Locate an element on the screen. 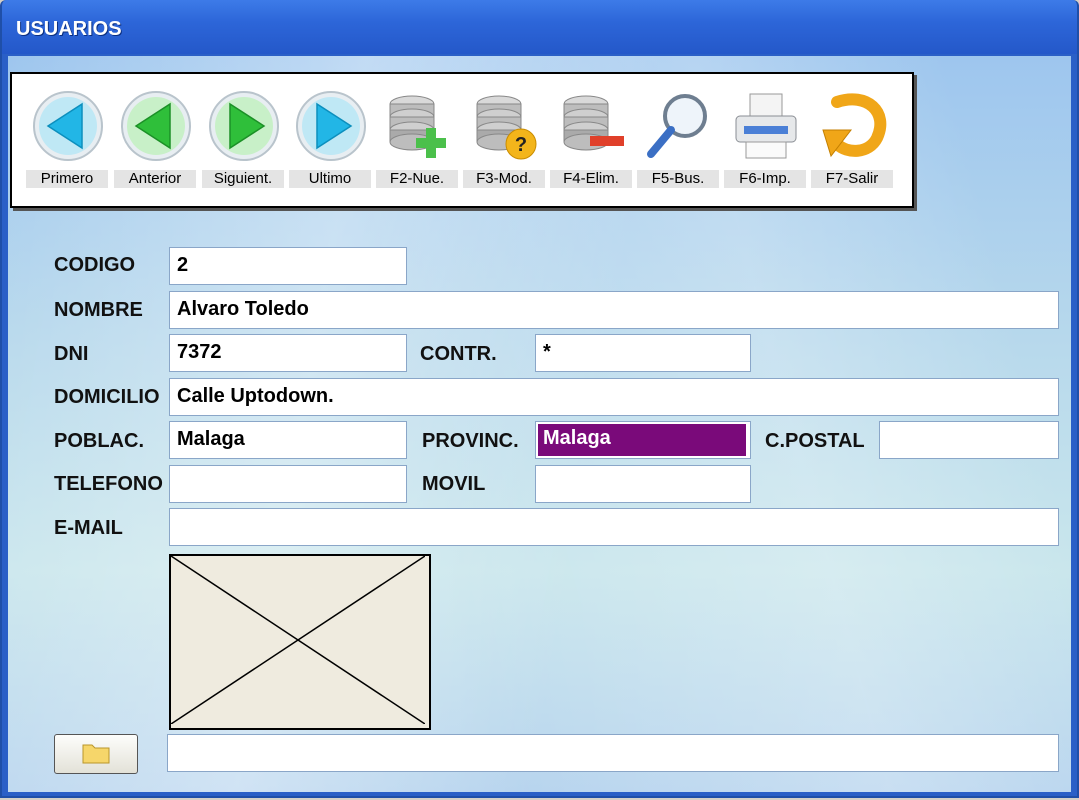 The image size is (1079, 800). nuevo-label: F2-Nue. is located at coordinates (417, 179).